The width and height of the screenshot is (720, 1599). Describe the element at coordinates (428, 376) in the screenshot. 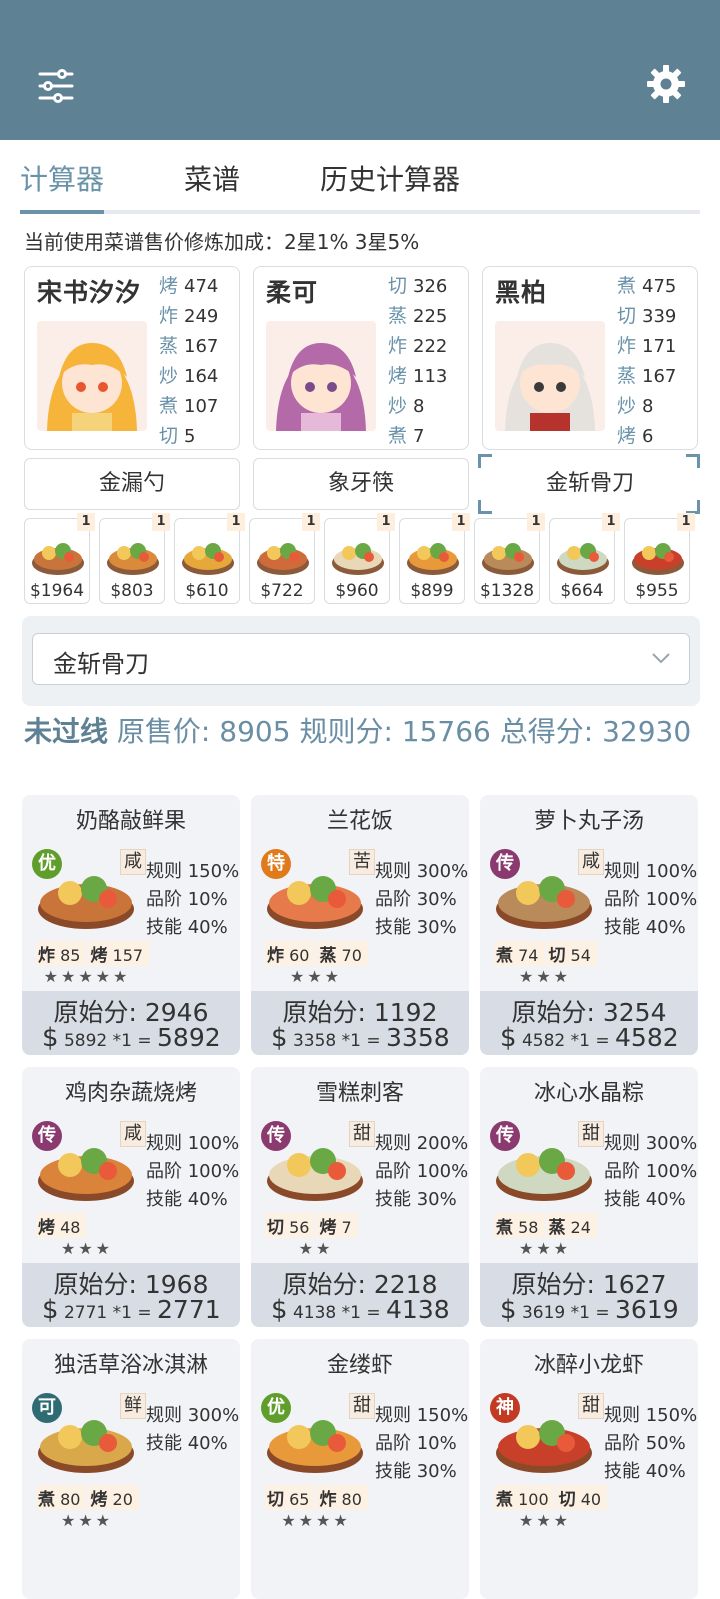

I see `chef-skill: 烤 113` at that location.